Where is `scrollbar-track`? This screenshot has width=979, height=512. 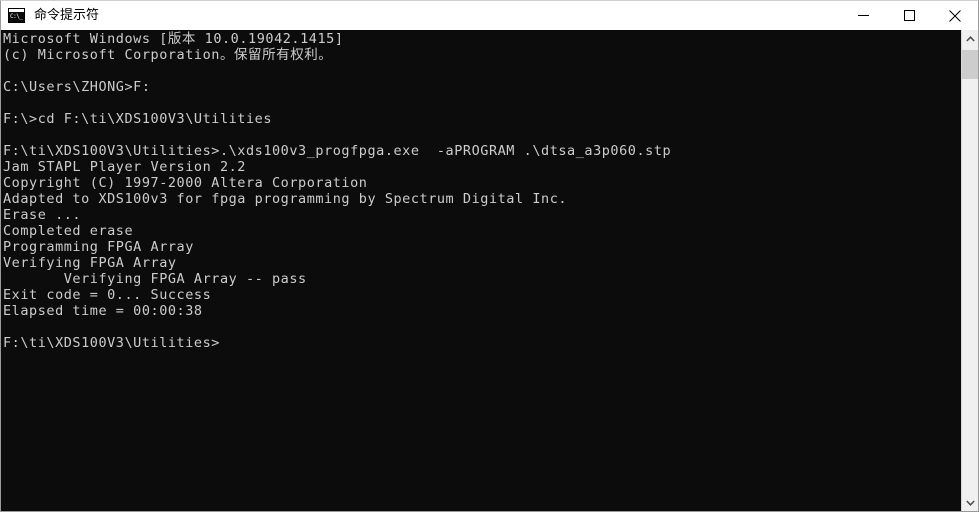
scrollbar-track is located at coordinates (970, 270).